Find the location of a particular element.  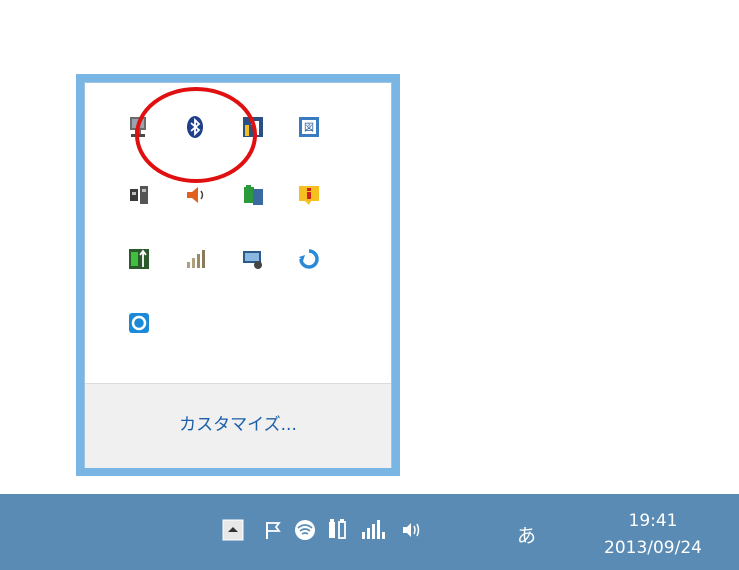

bluetooth-icon is located at coordinates (195, 127).